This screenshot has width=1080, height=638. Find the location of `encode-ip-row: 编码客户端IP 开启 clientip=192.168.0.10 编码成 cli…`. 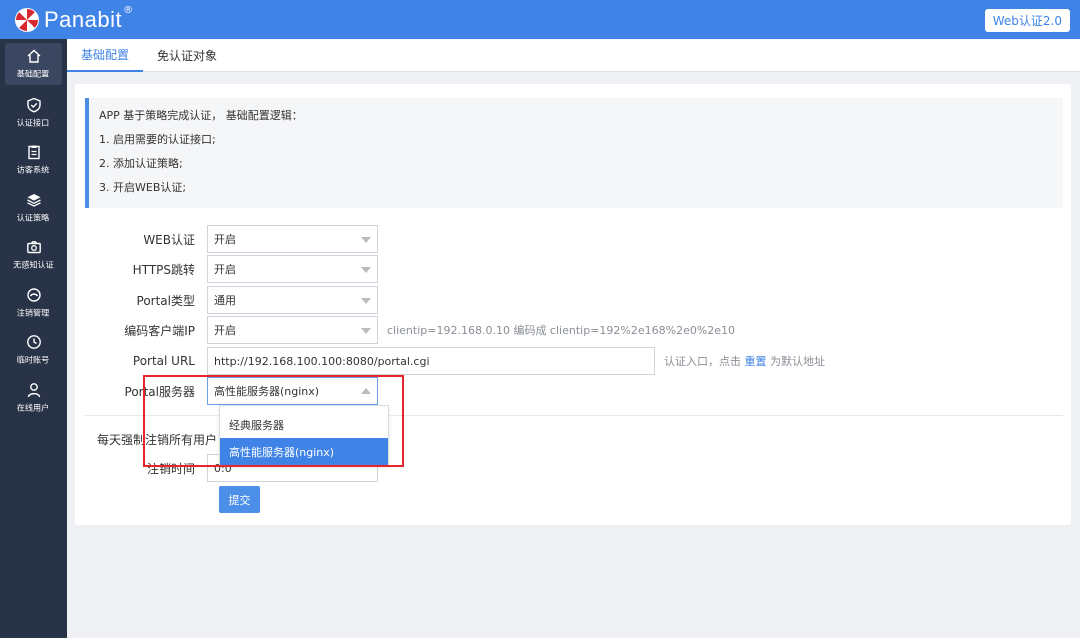

encode-ip-row: 编码客户端IP 开启 clientip=192.168.0.10 编码成 cli… is located at coordinates (405, 330).